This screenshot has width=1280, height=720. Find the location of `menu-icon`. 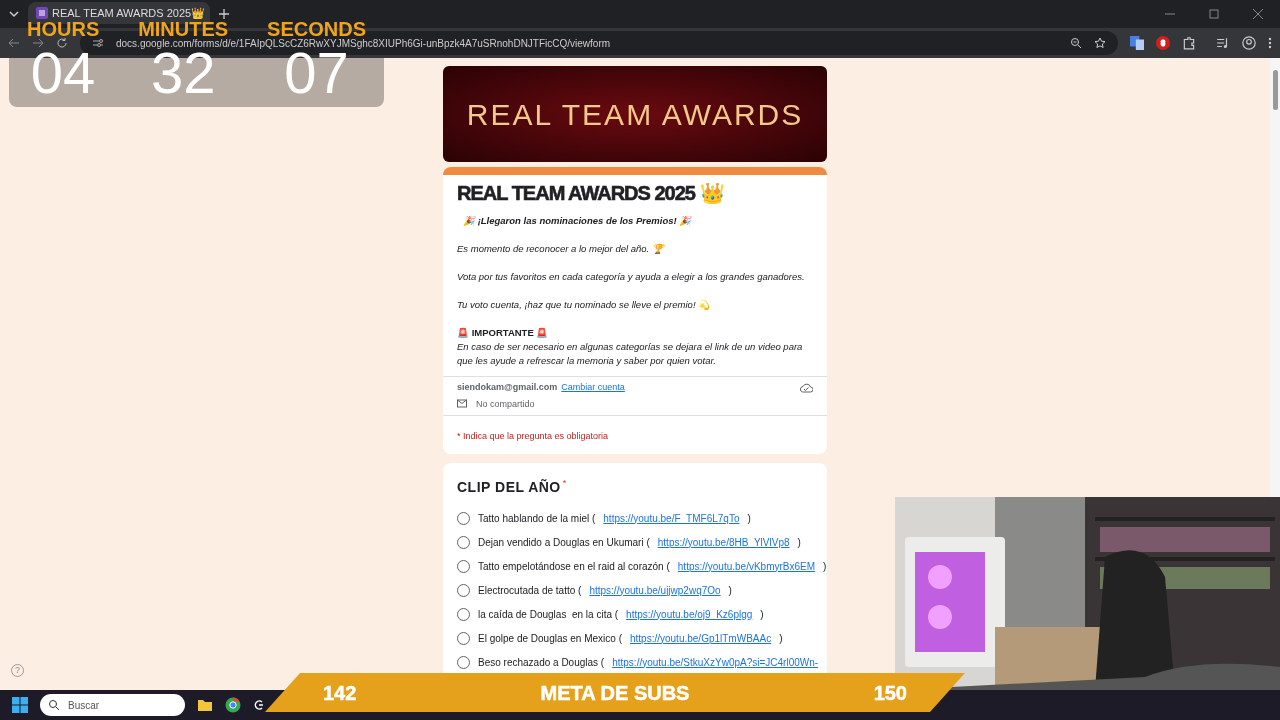

menu-icon is located at coordinates (1270, 43).